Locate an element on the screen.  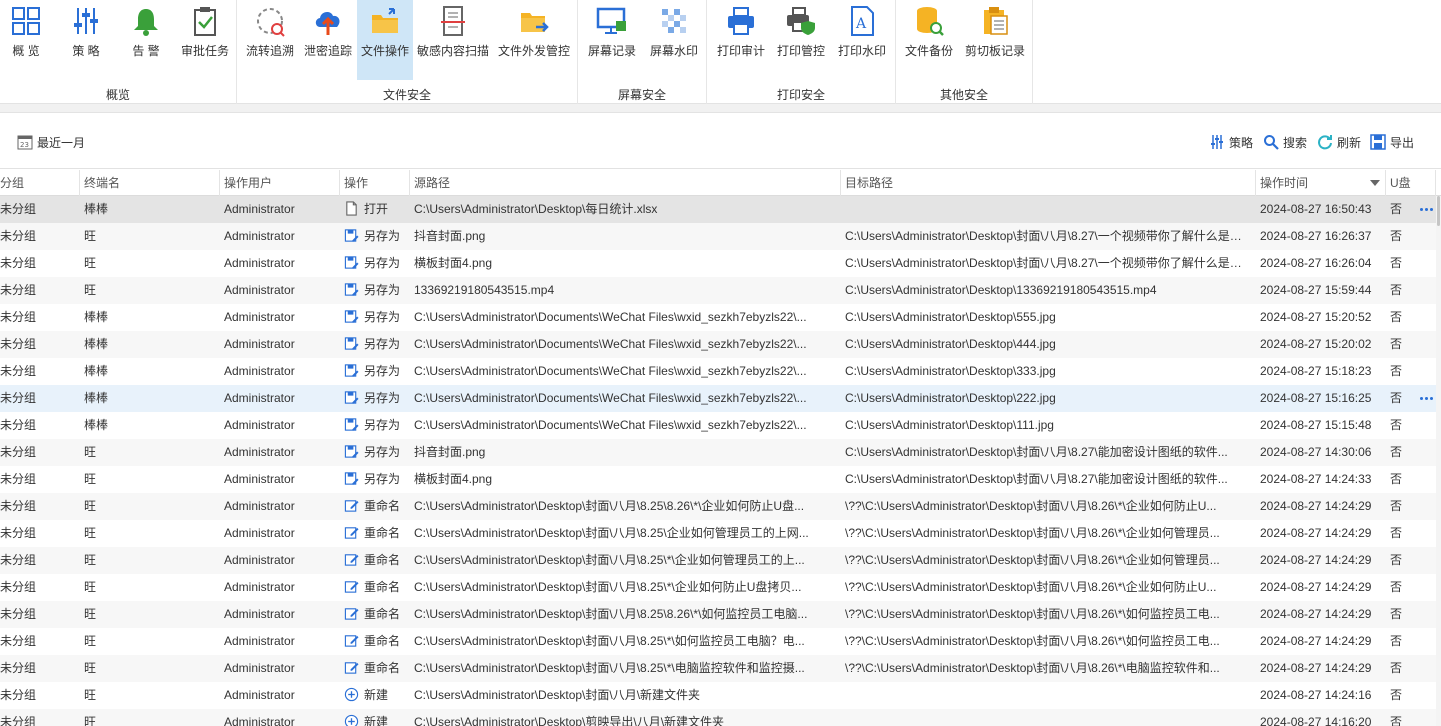
print-audit-button: 打印审计 is located at coordinates (741, 40).